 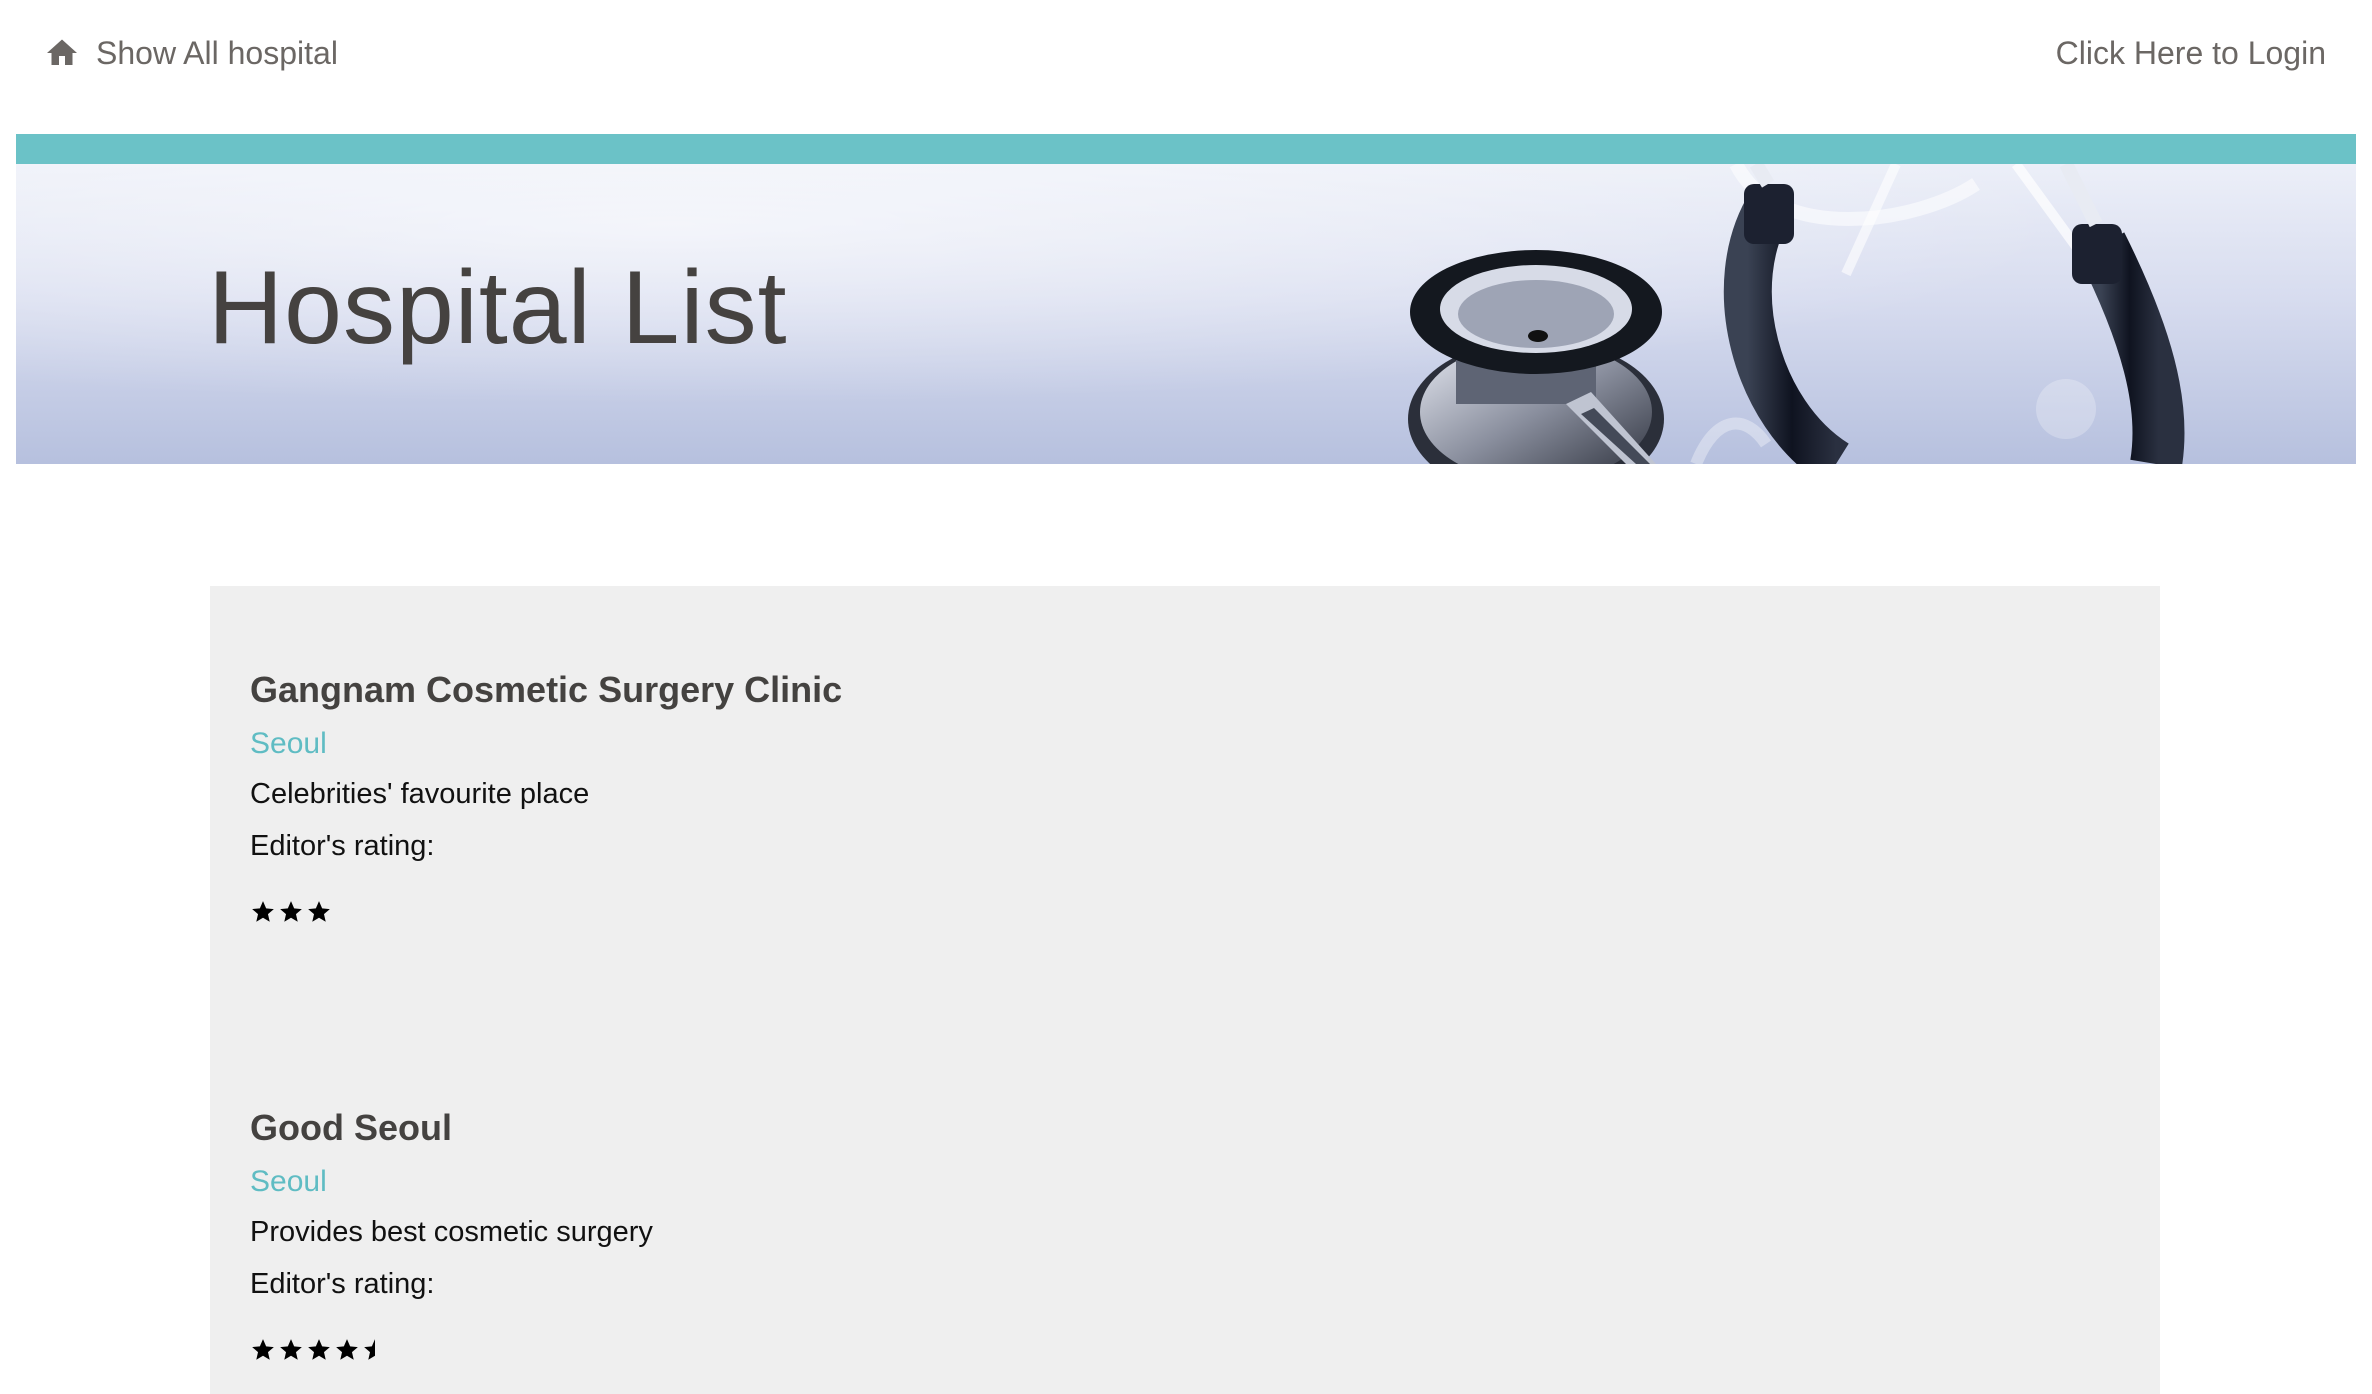 What do you see at coordinates (62, 53) in the screenshot?
I see `home-icon` at bounding box center [62, 53].